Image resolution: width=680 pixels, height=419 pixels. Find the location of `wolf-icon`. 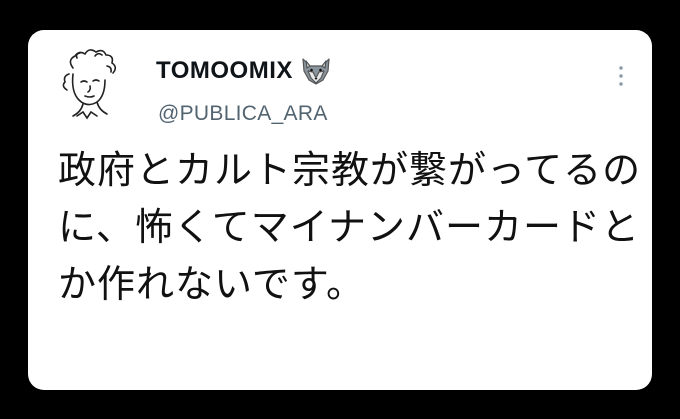

wolf-icon is located at coordinates (316, 71).